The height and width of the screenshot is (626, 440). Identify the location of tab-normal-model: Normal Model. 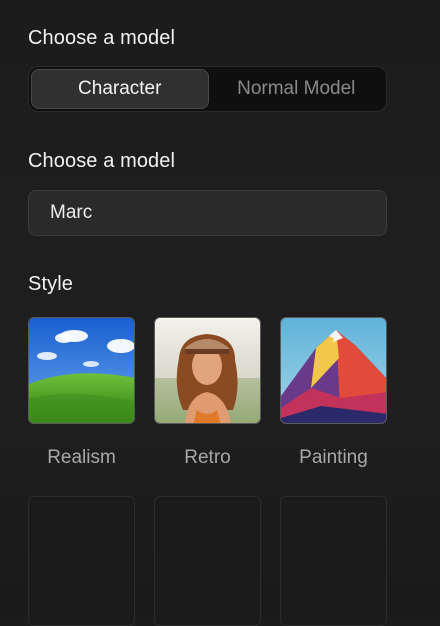
(297, 89).